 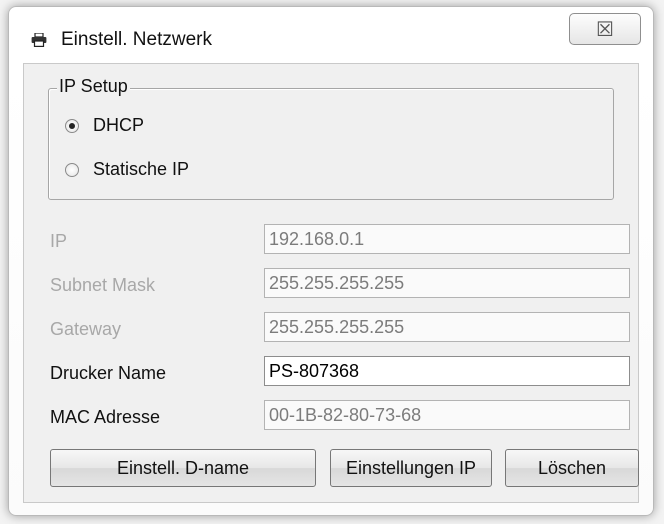 What do you see at coordinates (331, 38) in the screenshot?
I see `title-bar: Einstell. Netzwerk ☒` at bounding box center [331, 38].